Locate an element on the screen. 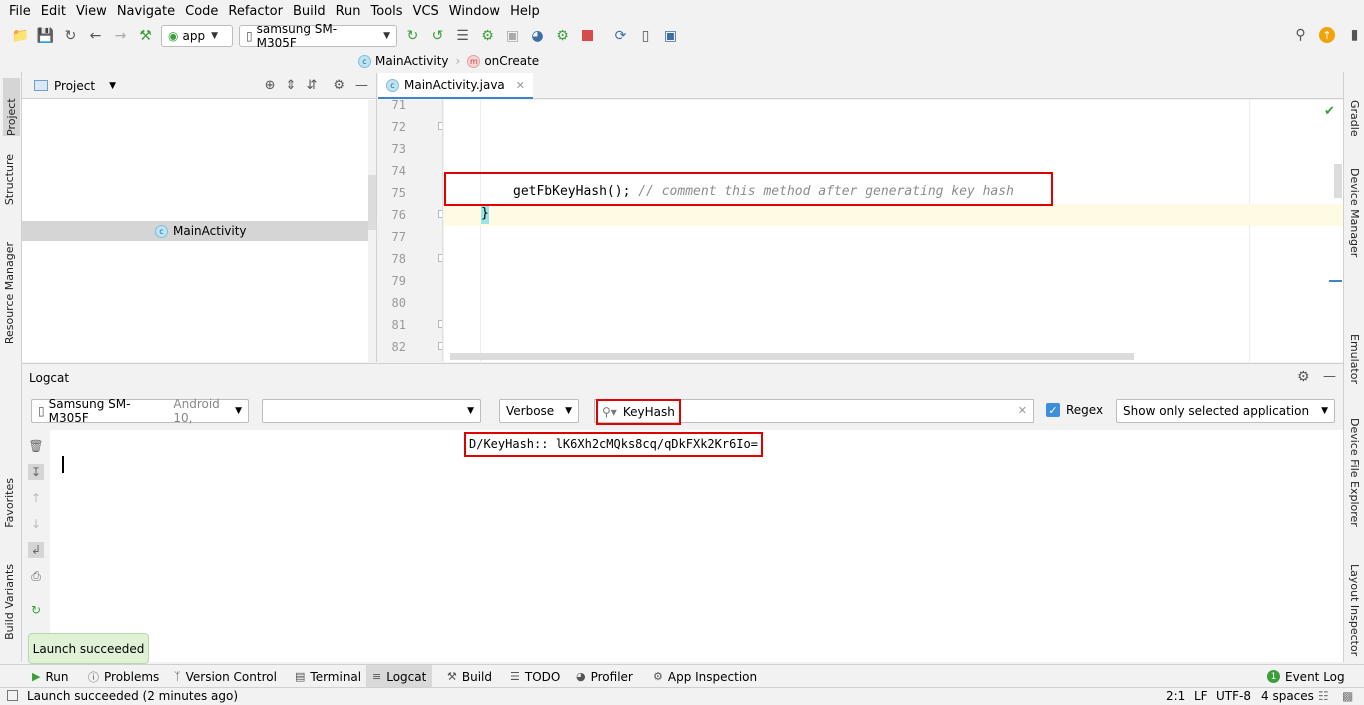 This screenshot has height=705, width=1364. tab-structure: Structure is located at coordinates (9, 179).